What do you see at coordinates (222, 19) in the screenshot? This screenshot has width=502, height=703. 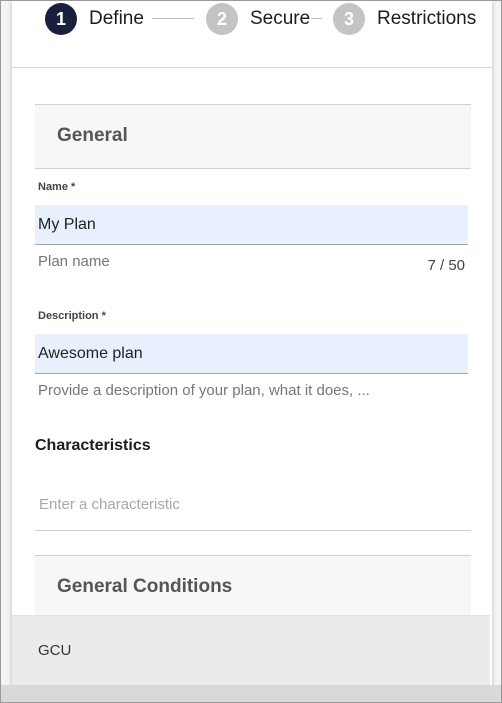 I see `step-number-2: 2` at bounding box center [222, 19].